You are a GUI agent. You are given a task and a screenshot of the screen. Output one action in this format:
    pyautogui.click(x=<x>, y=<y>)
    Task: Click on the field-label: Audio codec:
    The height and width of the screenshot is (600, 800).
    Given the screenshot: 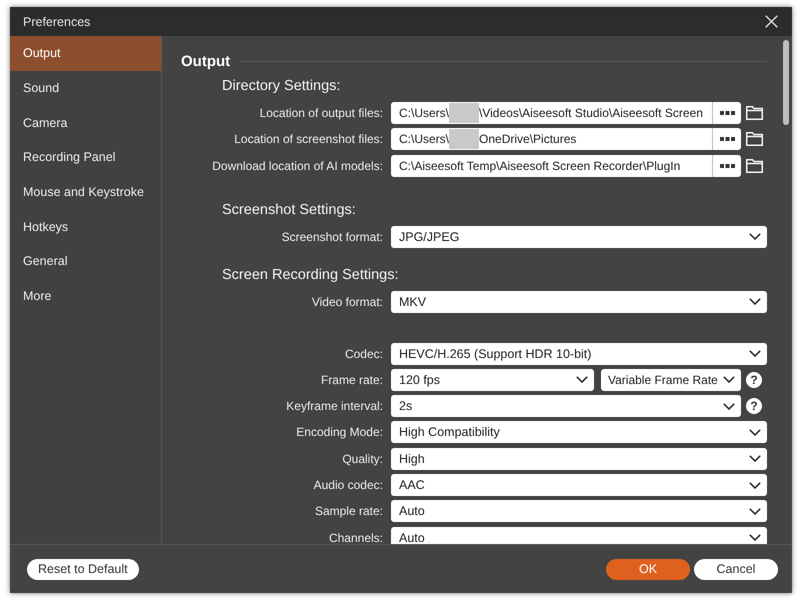 What is the action you would take?
    pyautogui.click(x=348, y=485)
    